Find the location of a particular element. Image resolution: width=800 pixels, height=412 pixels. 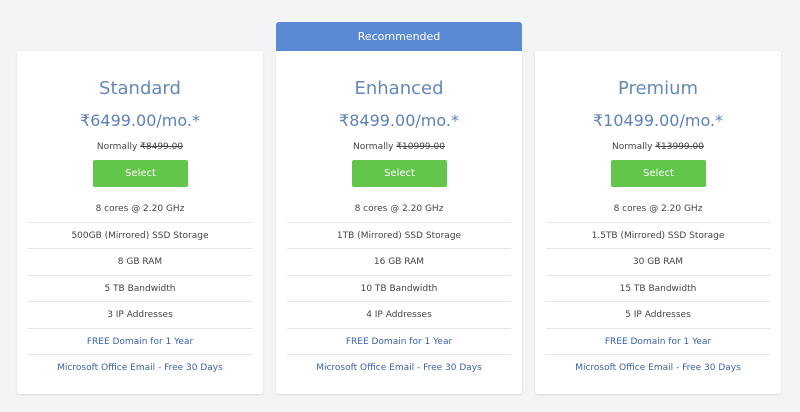

feature-storage: 1TB (Mirrored) SSD Storage is located at coordinates (399, 236).